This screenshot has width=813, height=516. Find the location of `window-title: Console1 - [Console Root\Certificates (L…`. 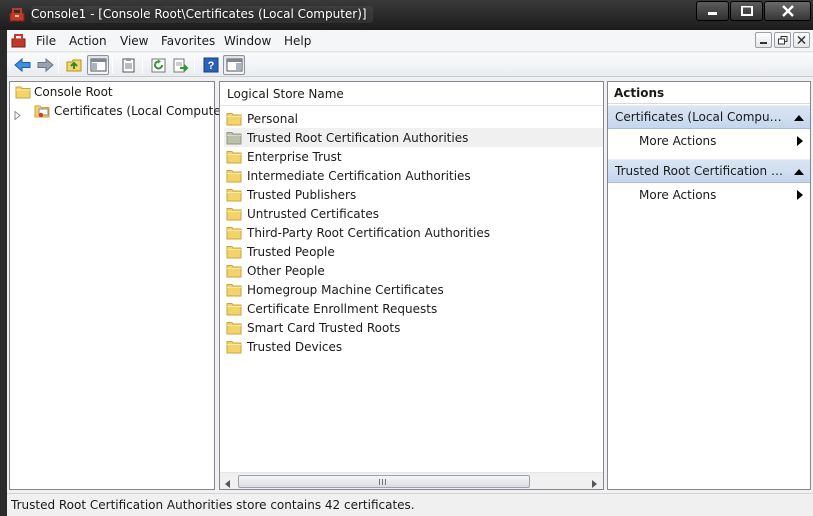

window-title: Console1 - [Console Root\Certificates (L… is located at coordinates (202, 14).